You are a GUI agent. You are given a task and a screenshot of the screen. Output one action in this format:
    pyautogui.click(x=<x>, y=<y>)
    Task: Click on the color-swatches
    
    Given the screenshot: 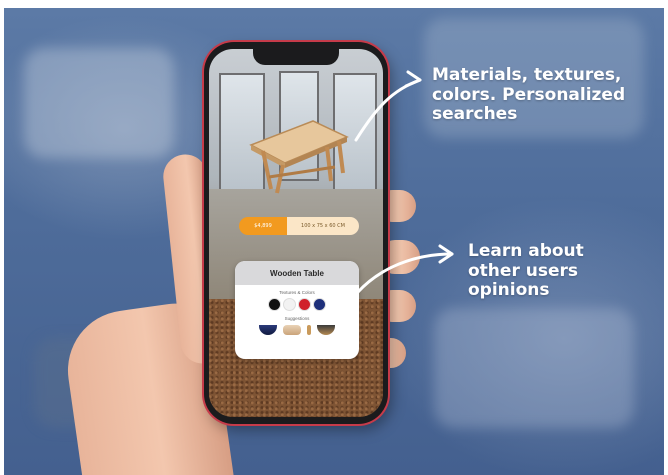 What is the action you would take?
    pyautogui.click(x=297, y=304)
    